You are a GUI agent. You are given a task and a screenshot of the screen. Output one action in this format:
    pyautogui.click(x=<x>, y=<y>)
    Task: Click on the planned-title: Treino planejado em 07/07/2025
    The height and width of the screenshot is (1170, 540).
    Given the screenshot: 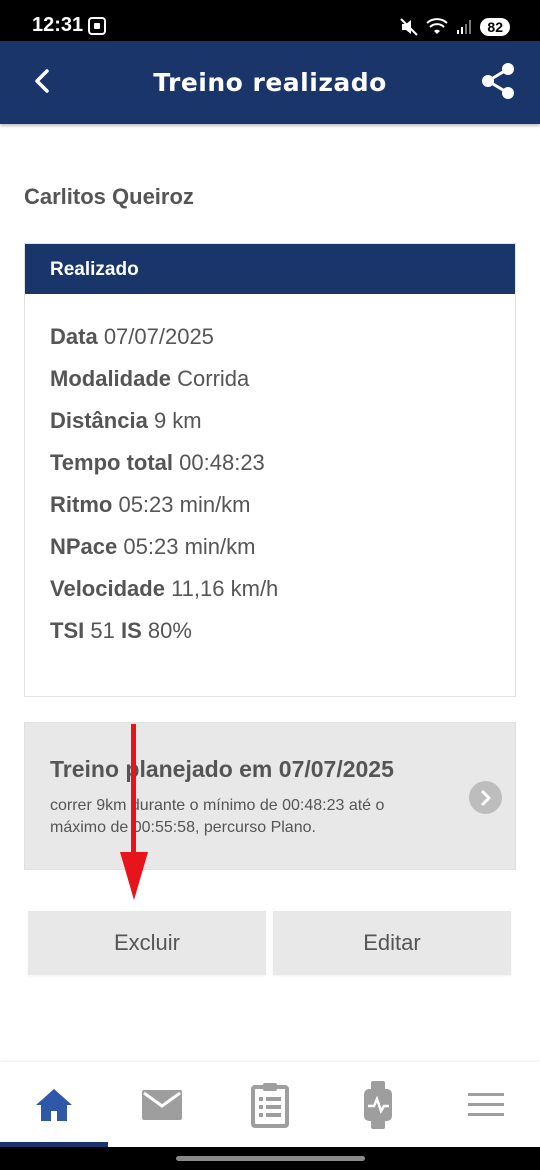 What is the action you would take?
    pyautogui.click(x=222, y=769)
    